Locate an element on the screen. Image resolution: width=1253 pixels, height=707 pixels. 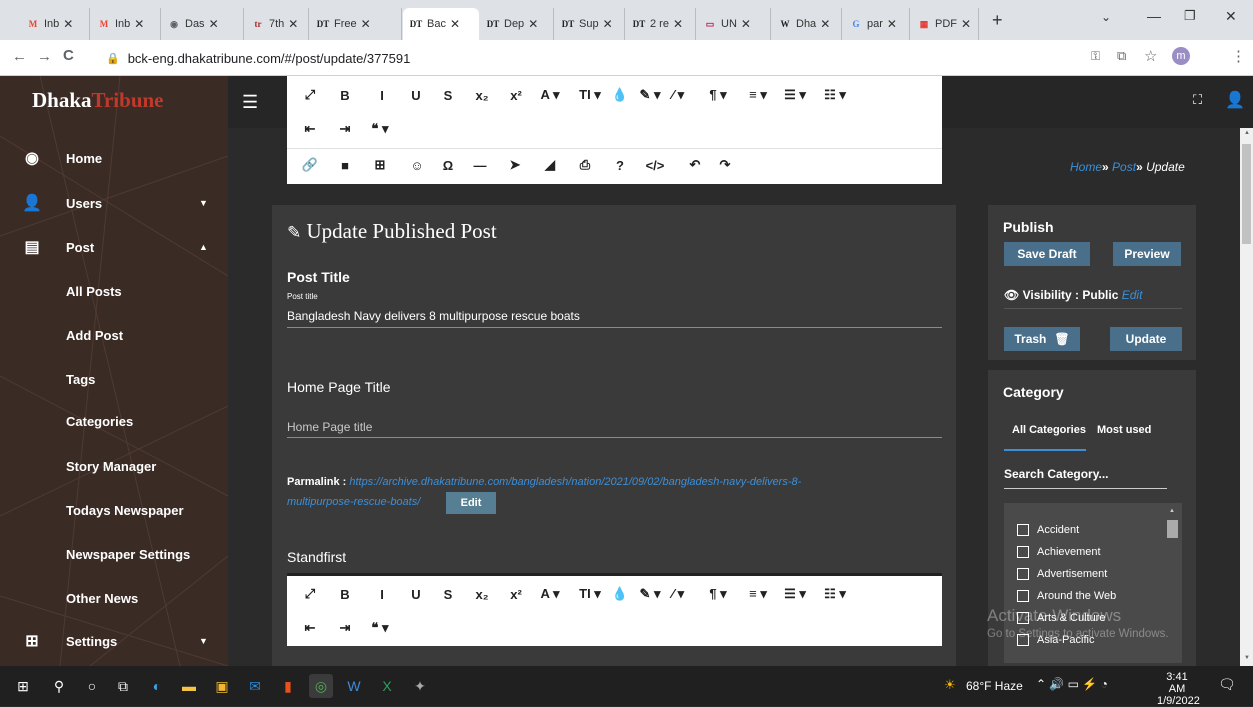
toolbar-format-button-13: ≡ ▾ is located at coordinates (758, 95).